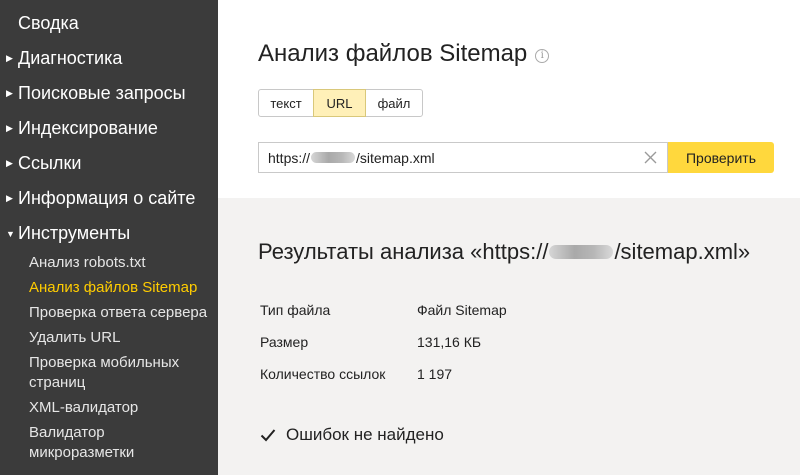 Image resolution: width=800 pixels, height=475 pixels. I want to click on sidebar-item-remove-url: Удалить URL, so click(123, 338).